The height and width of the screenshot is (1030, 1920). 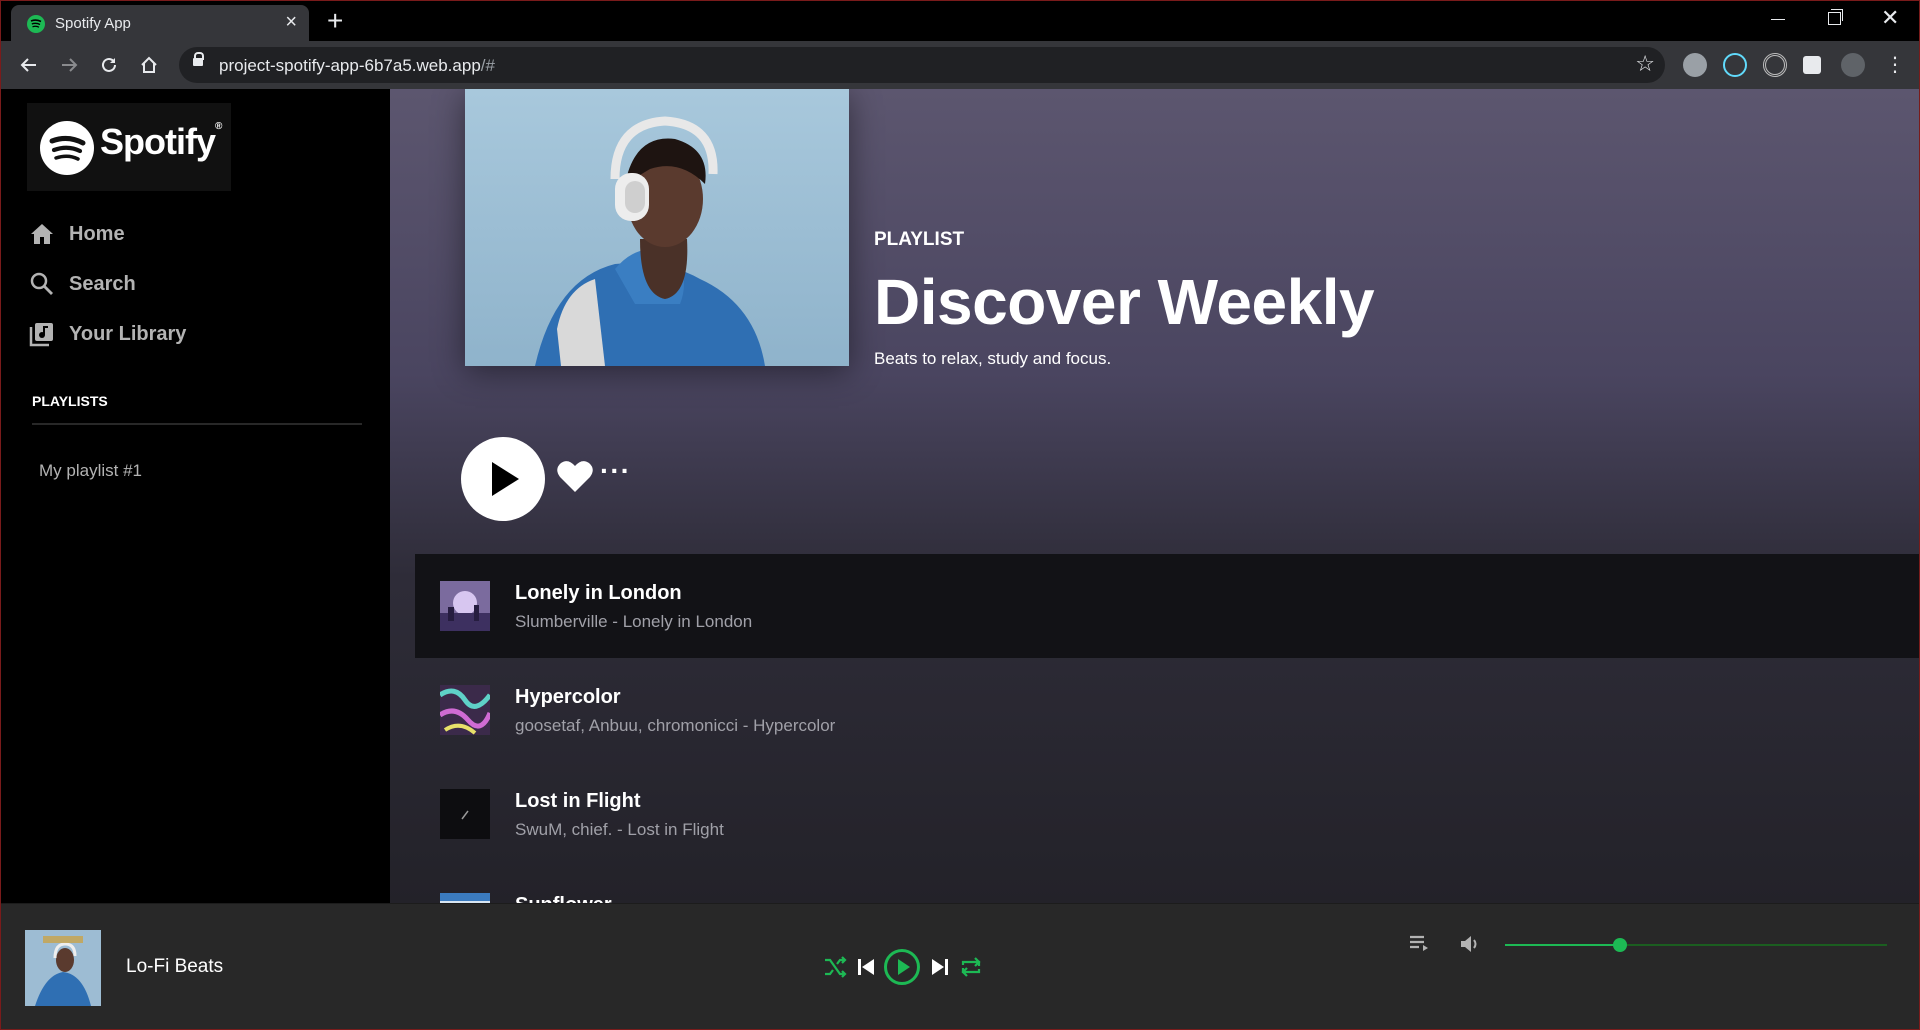 What do you see at coordinates (149, 65) in the screenshot?
I see `home-page-icon` at bounding box center [149, 65].